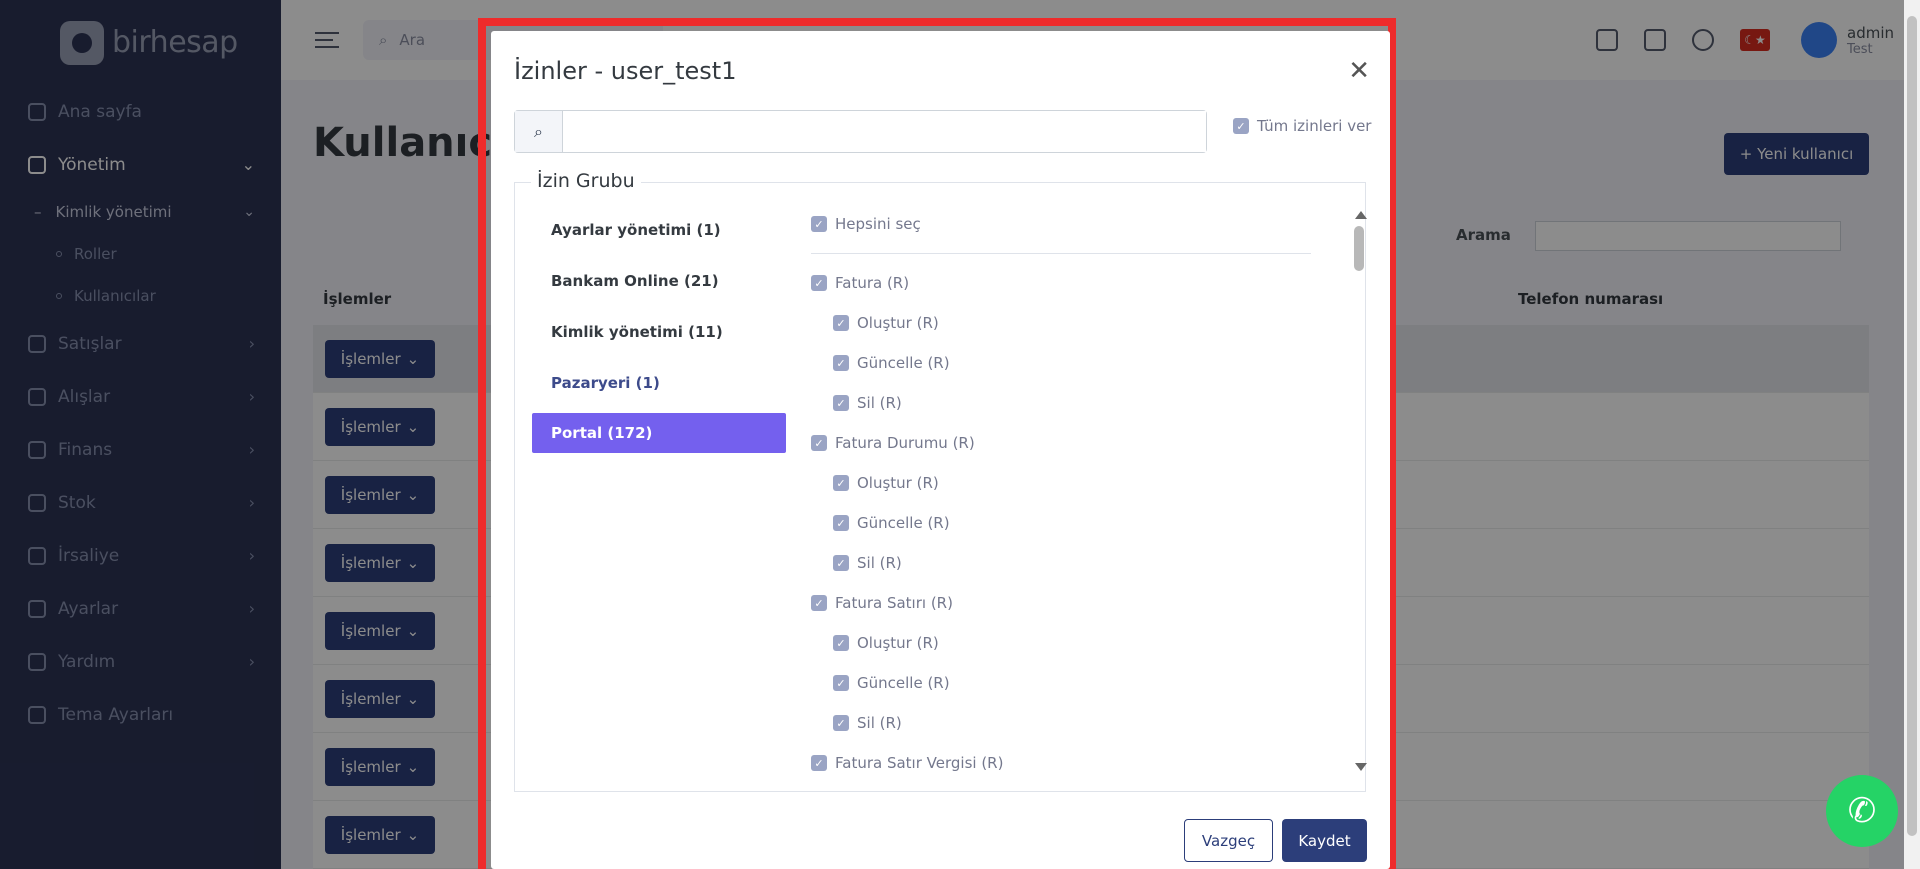 This screenshot has height=869, width=1920. I want to click on search-icon: ⌕, so click(539, 131).